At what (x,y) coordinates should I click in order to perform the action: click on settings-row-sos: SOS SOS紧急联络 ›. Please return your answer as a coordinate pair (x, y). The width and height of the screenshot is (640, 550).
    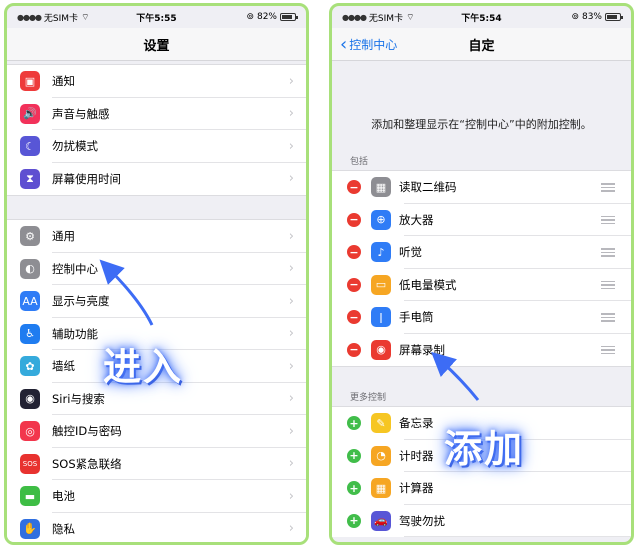
    Looking at the image, I should click on (156, 464).